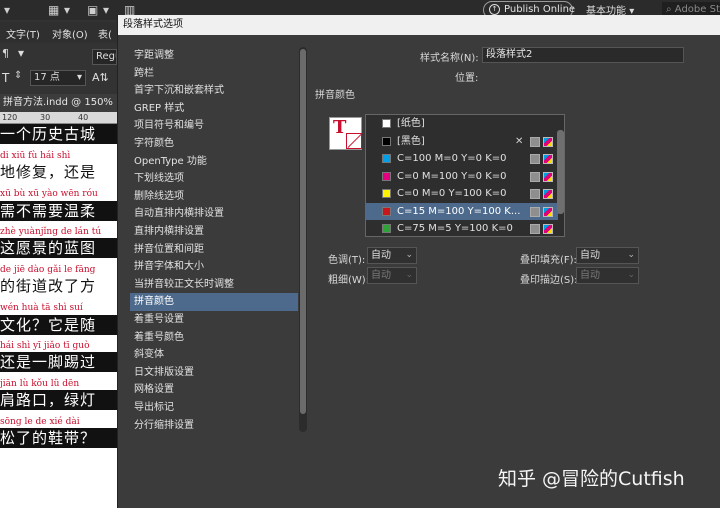  Describe the element at coordinates (462, 228) in the screenshot. I see `swatch-row: C=75 M=5 Y=100 K=0` at that location.